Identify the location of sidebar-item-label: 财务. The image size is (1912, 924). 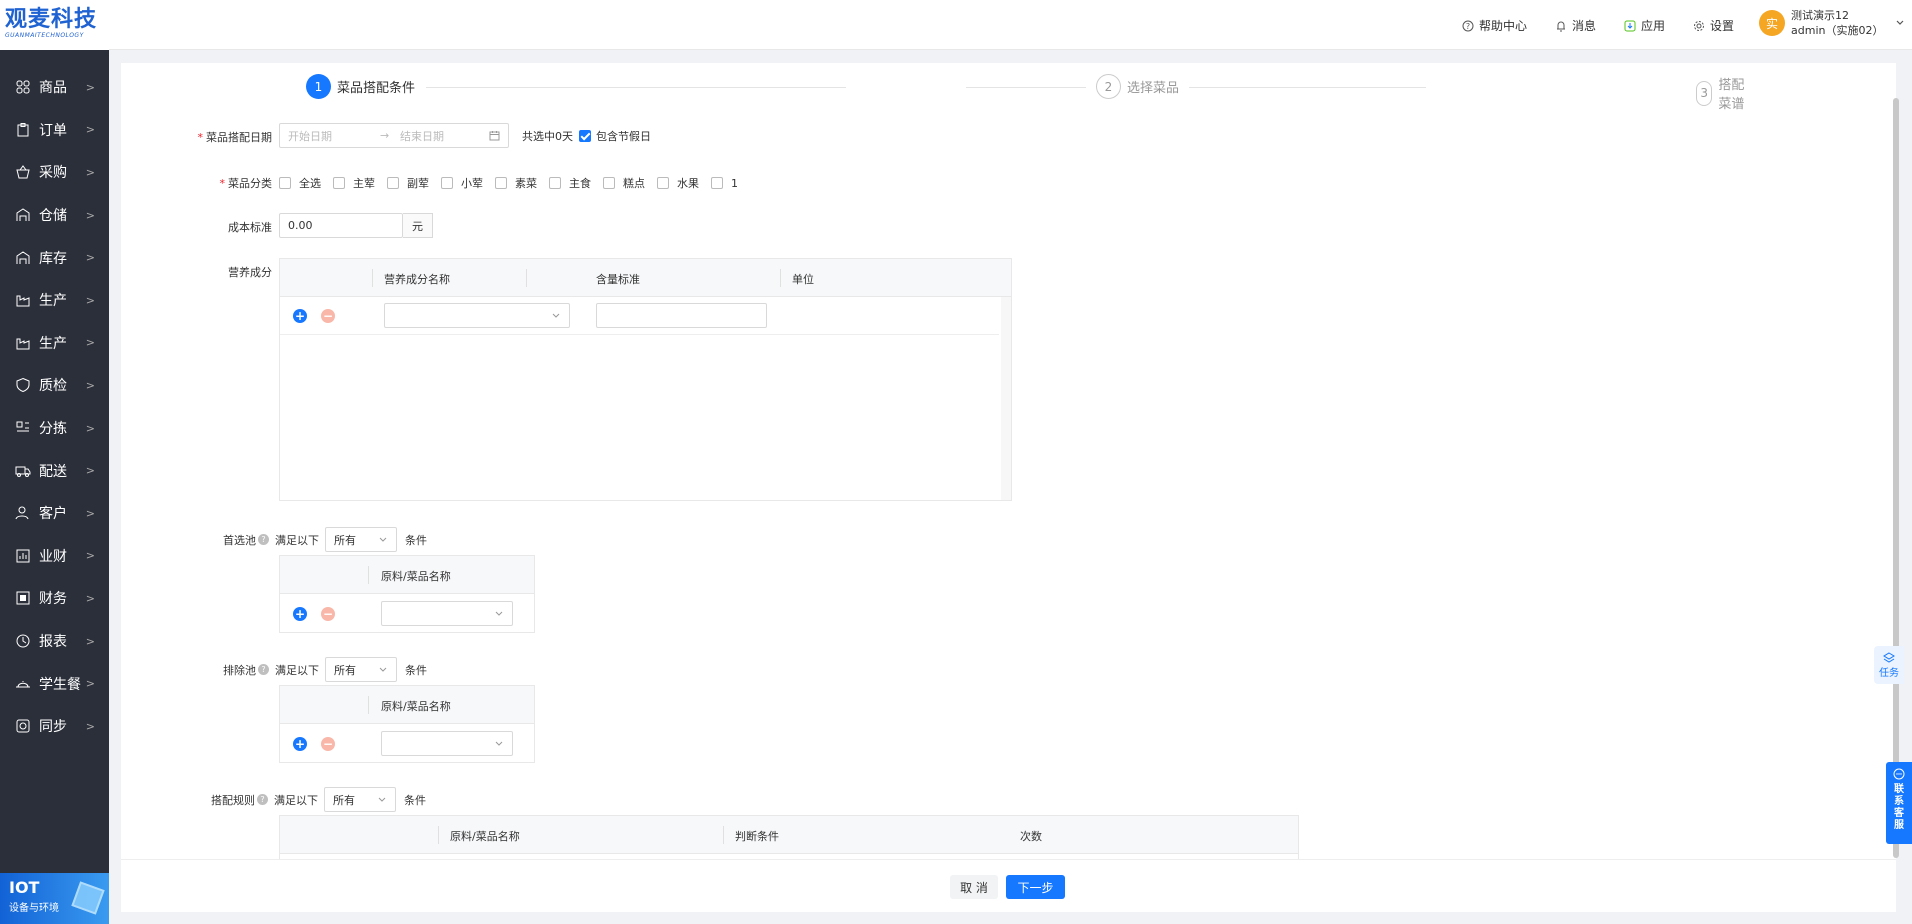
(53, 599).